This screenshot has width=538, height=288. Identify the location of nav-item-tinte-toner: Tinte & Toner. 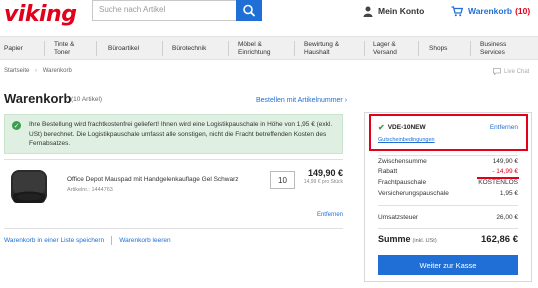
(71, 48).